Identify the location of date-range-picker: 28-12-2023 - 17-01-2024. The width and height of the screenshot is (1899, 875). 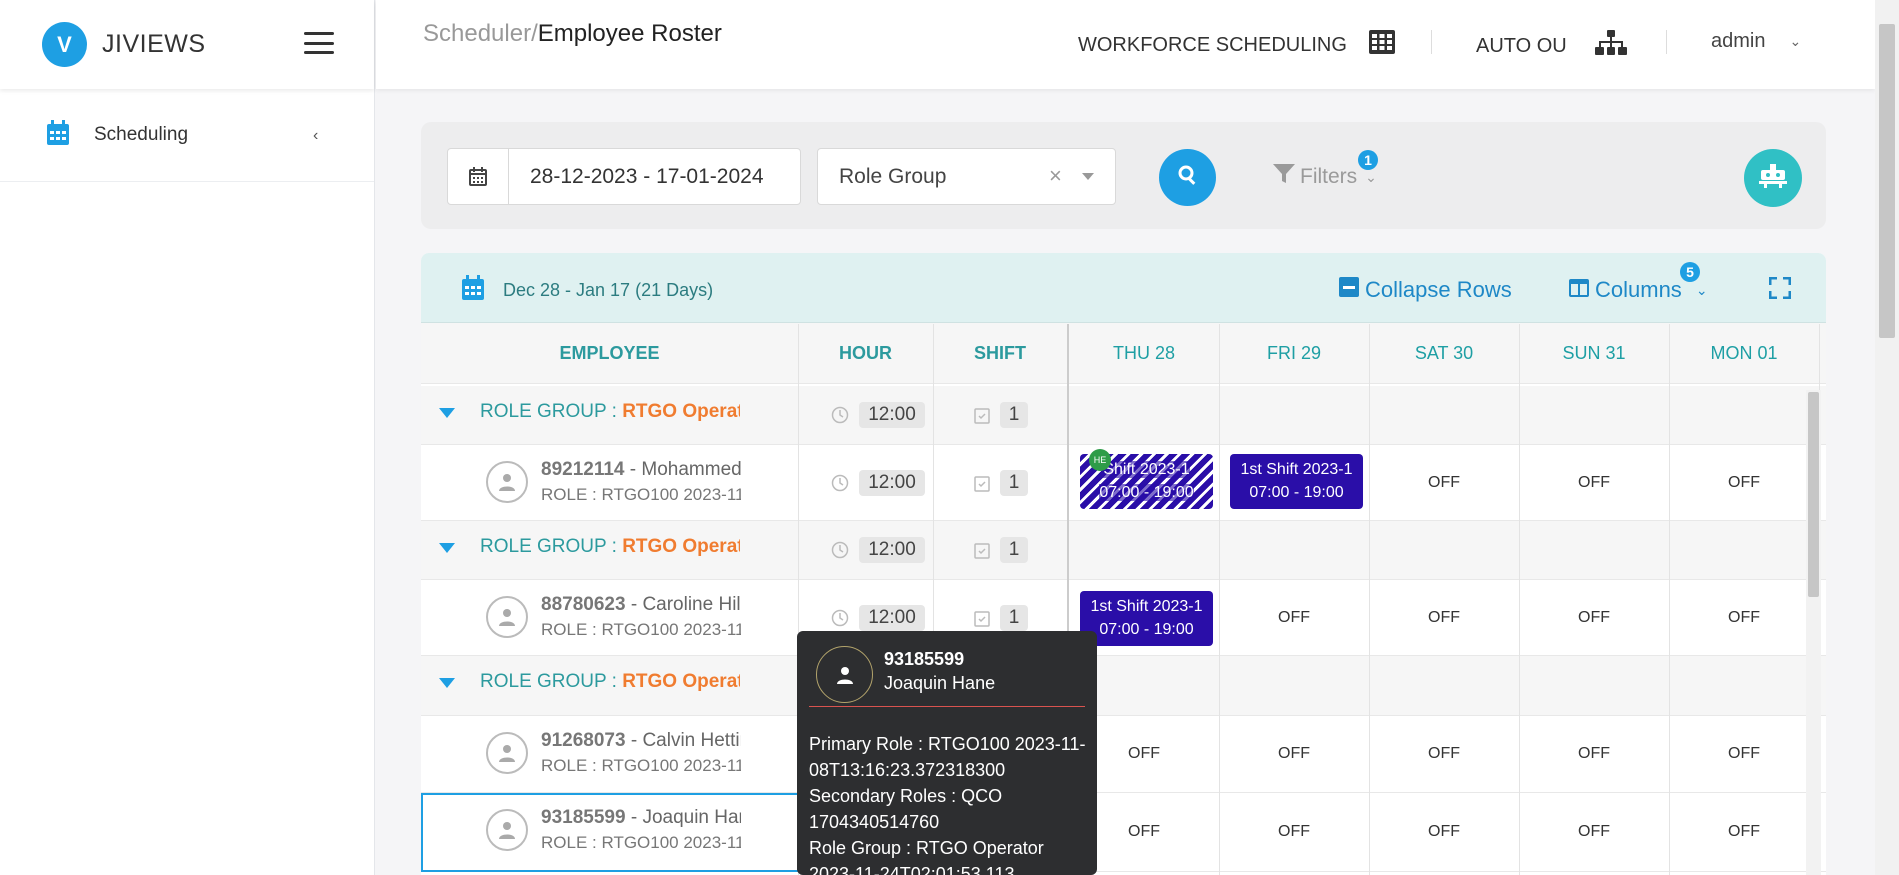
(624, 176).